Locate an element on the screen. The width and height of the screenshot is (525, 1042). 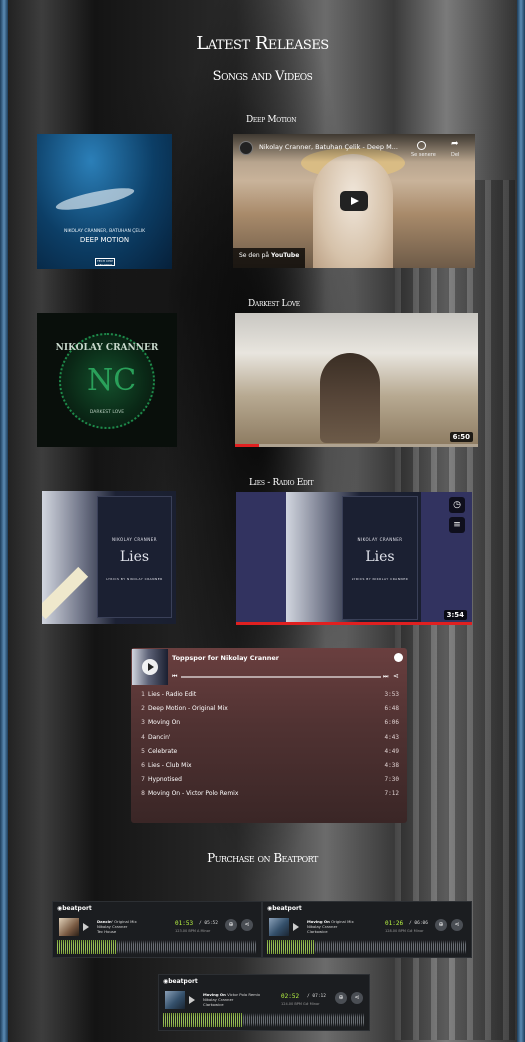
current-time: 02:52 is located at coordinates (290, 996).